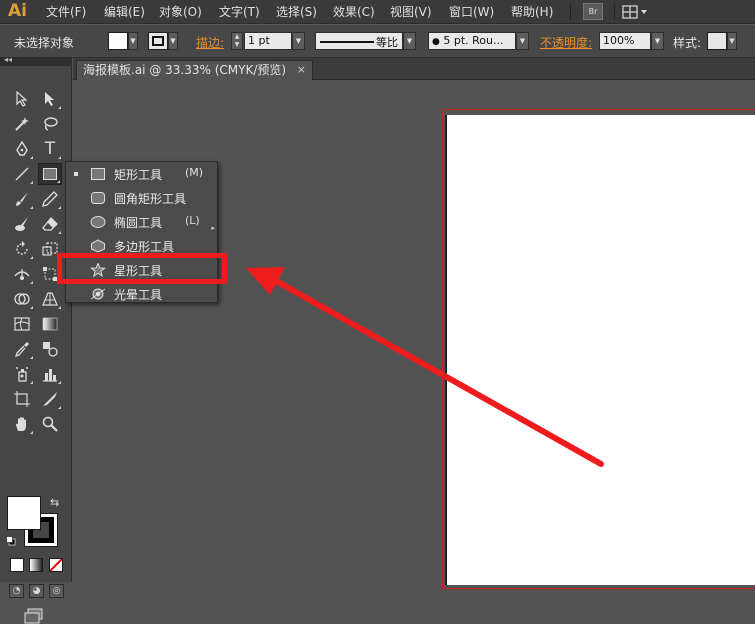  Describe the element at coordinates (56, 591) in the screenshot. I see `draw-inside-icon: ◎` at that location.